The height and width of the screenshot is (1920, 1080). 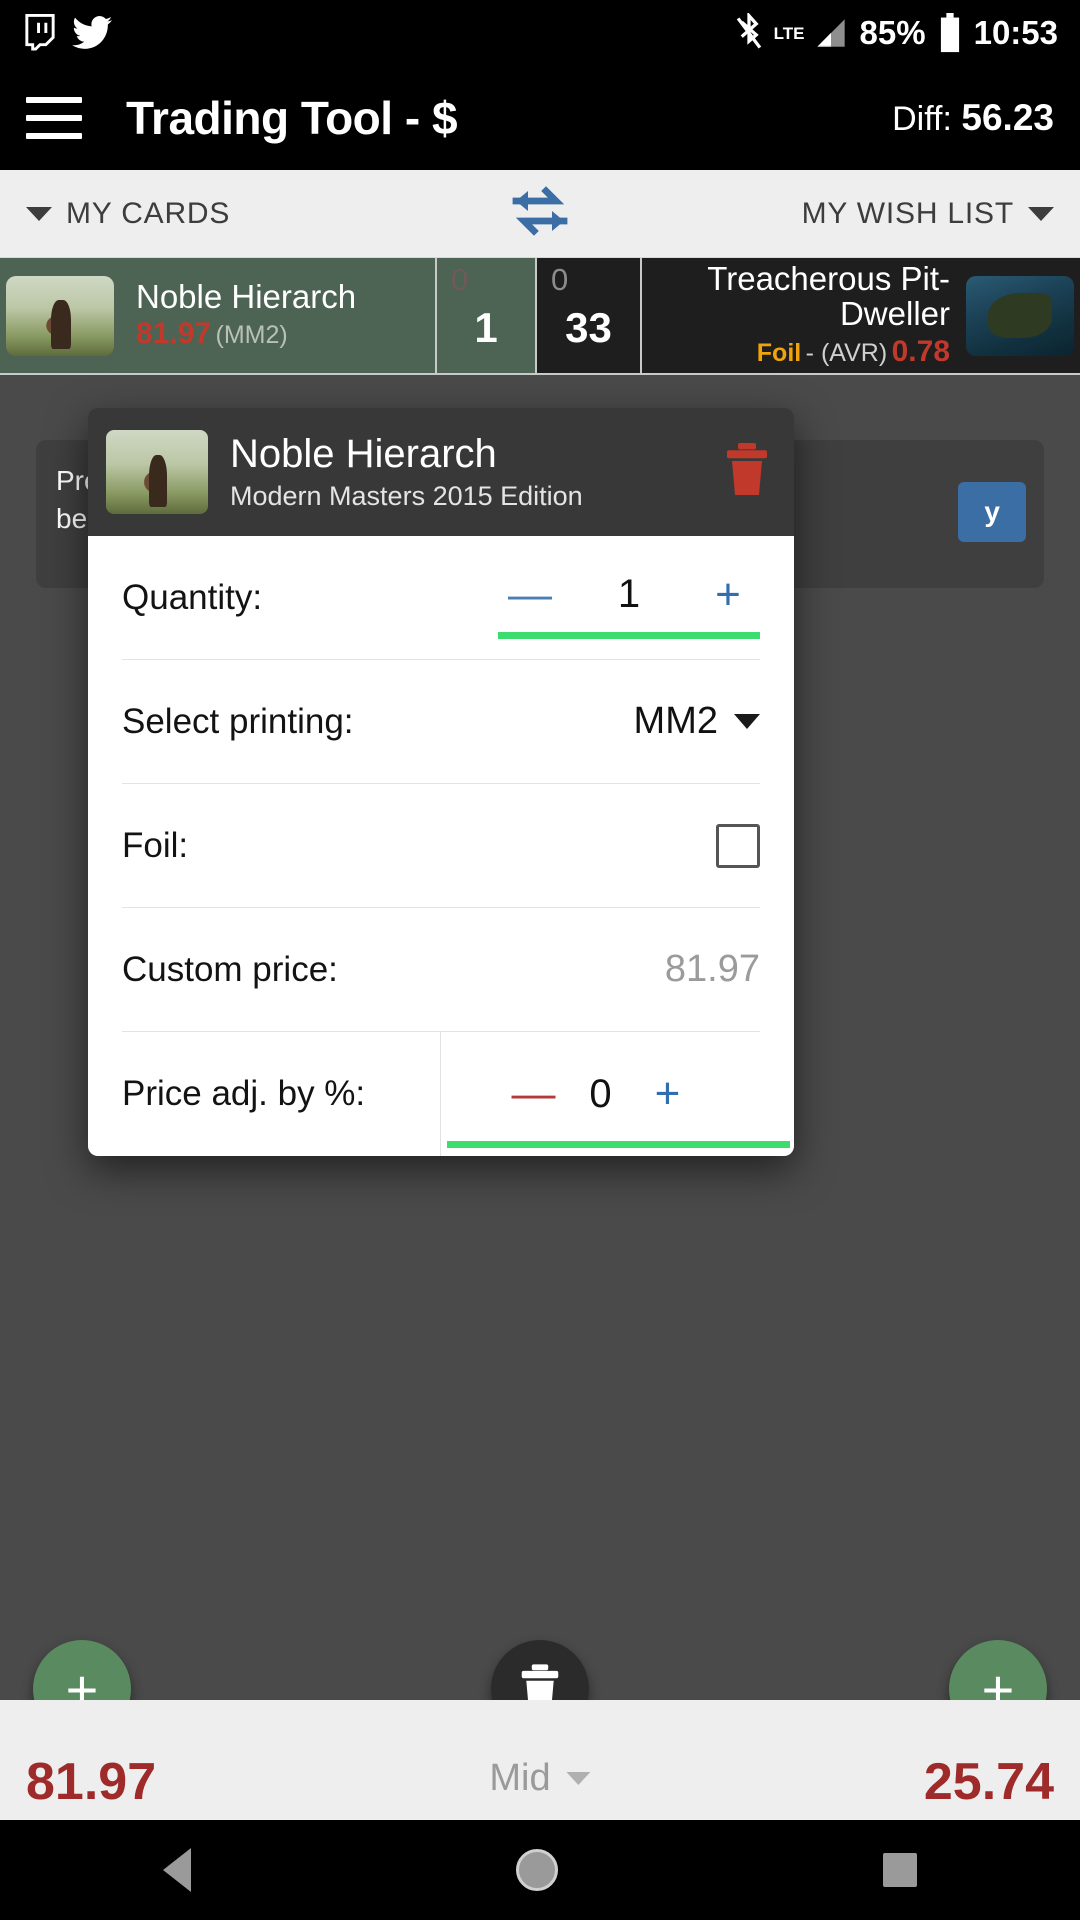 What do you see at coordinates (441, 598) in the screenshot?
I see `row-quantity: Quantity: — 1 +` at bounding box center [441, 598].